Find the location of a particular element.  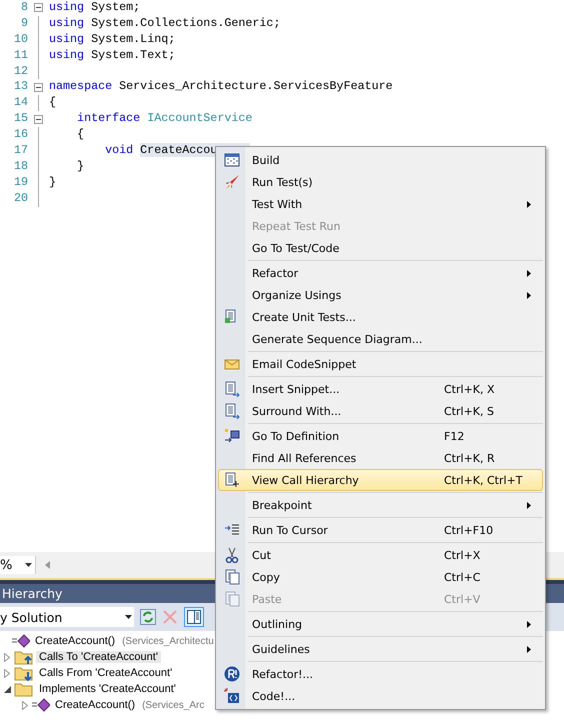

menu-item: View Call Hierarchy Ctrl+K, Ctrl+T is located at coordinates (380, 480).